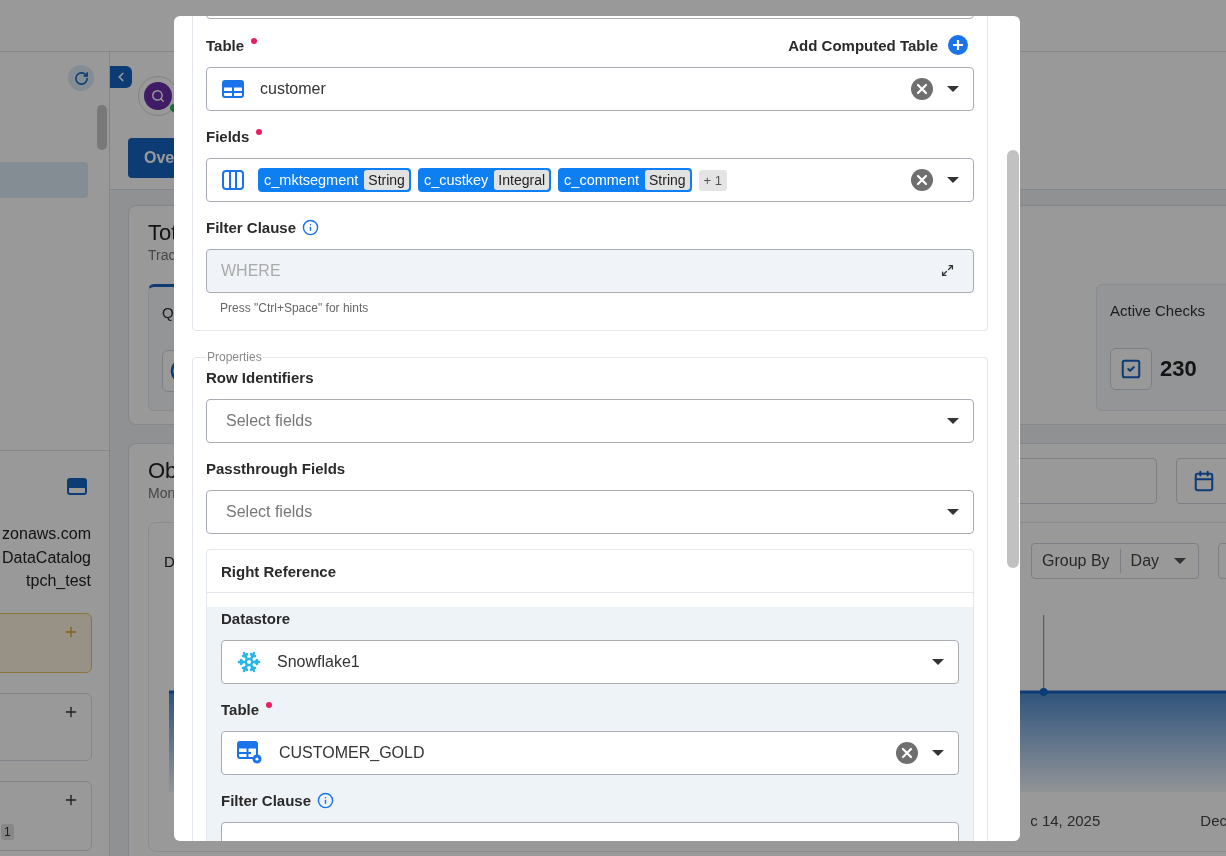 This screenshot has width=1226, height=856. Describe the element at coordinates (1204, 481) in the screenshot. I see `calendar-icon` at that location.